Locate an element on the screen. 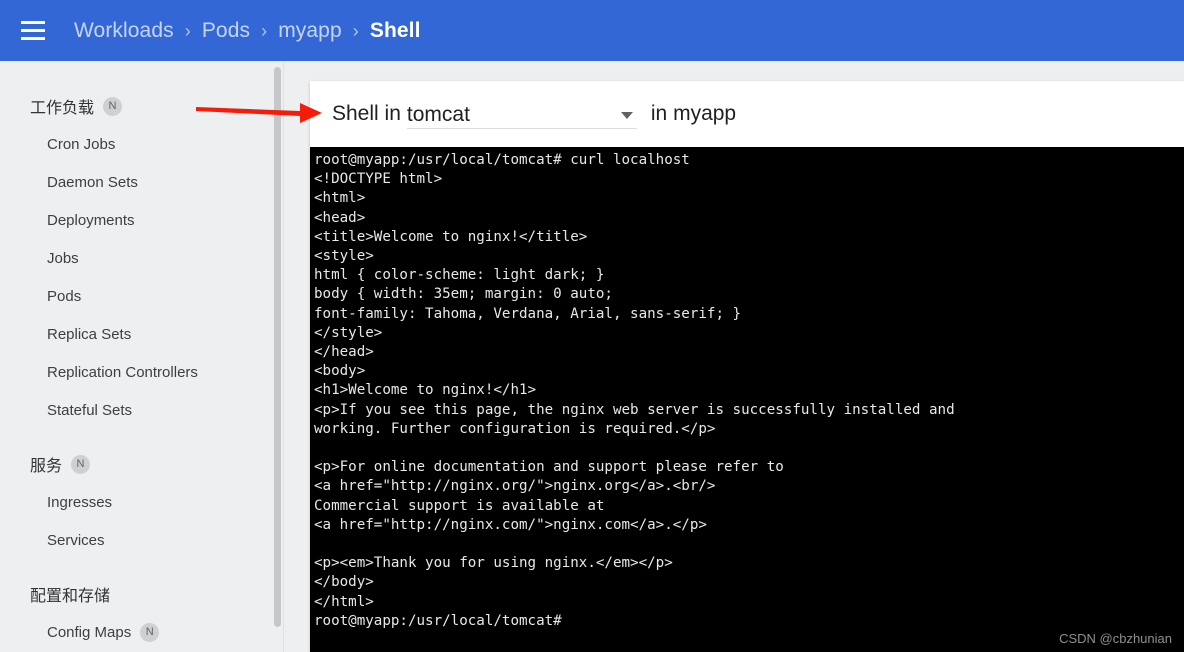 The width and height of the screenshot is (1184, 652). breadcrumb-item-myapp: myapp is located at coordinates (310, 31).